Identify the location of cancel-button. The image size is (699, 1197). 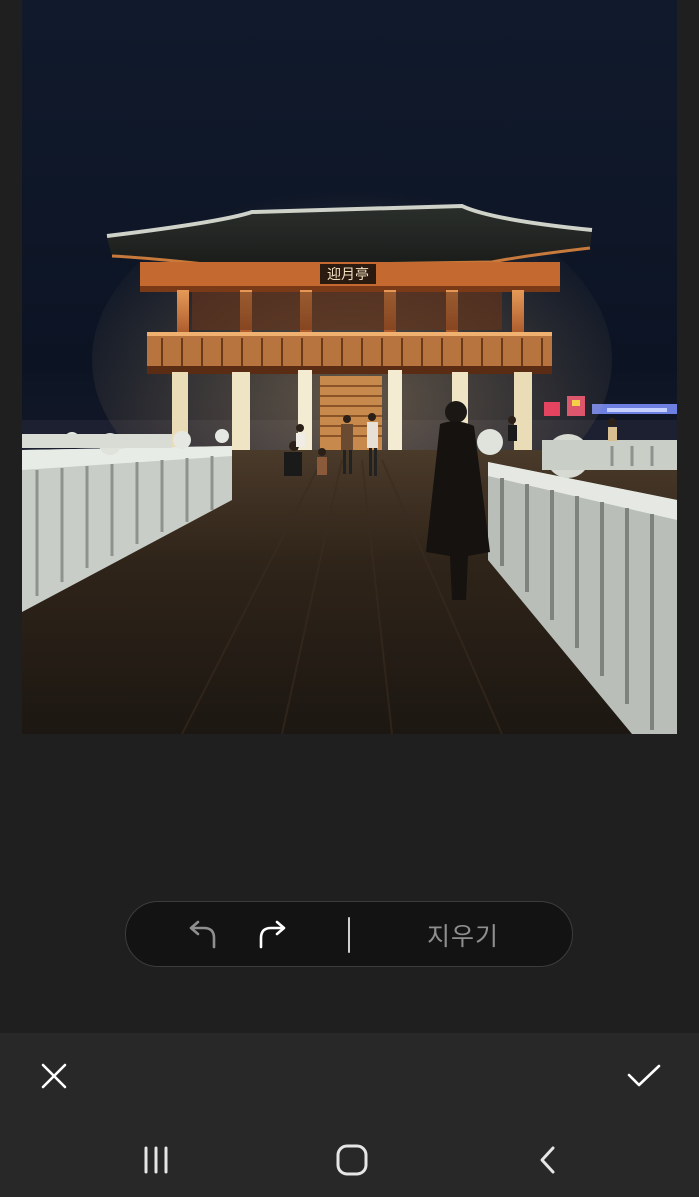
(54, 1076).